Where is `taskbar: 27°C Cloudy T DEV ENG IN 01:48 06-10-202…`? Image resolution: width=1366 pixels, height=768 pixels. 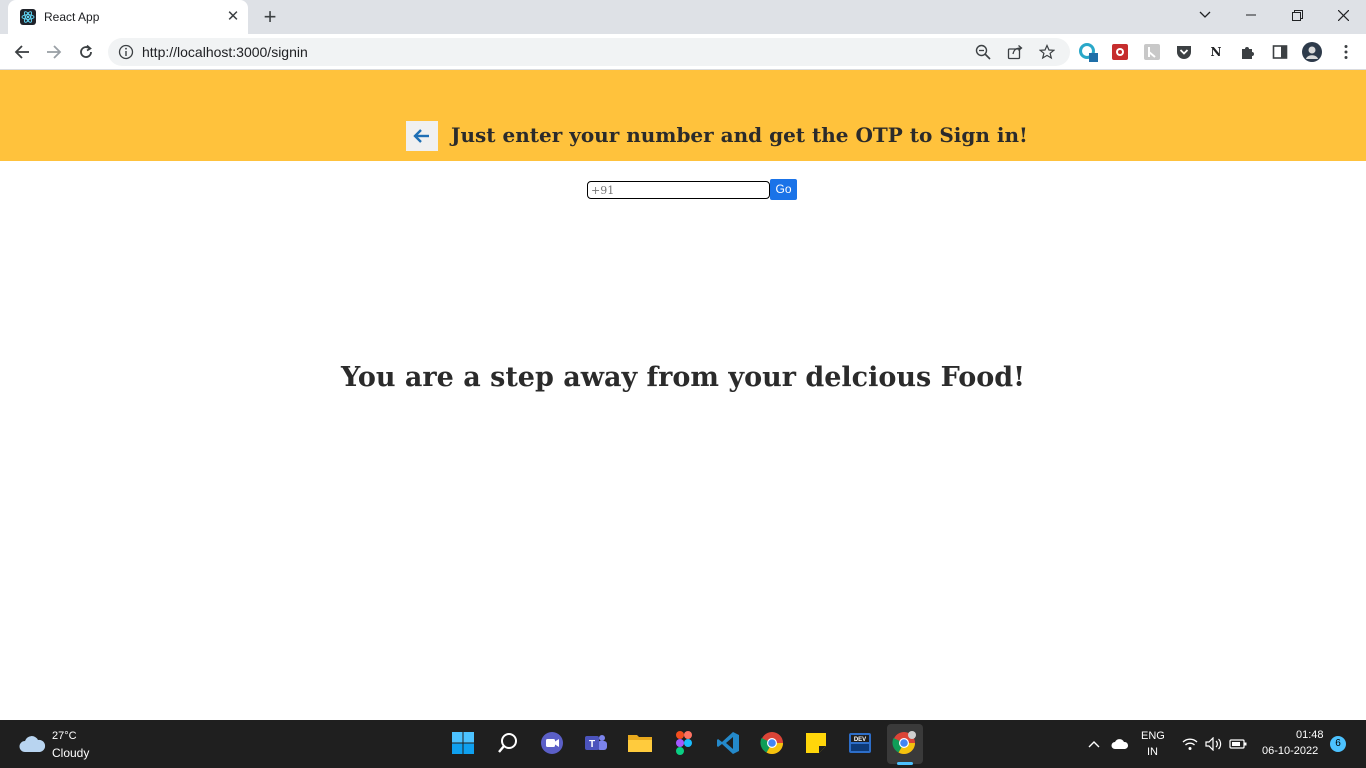
taskbar: 27°C Cloudy T DEV ENG IN 01:48 06-10-202… is located at coordinates (683, 744).